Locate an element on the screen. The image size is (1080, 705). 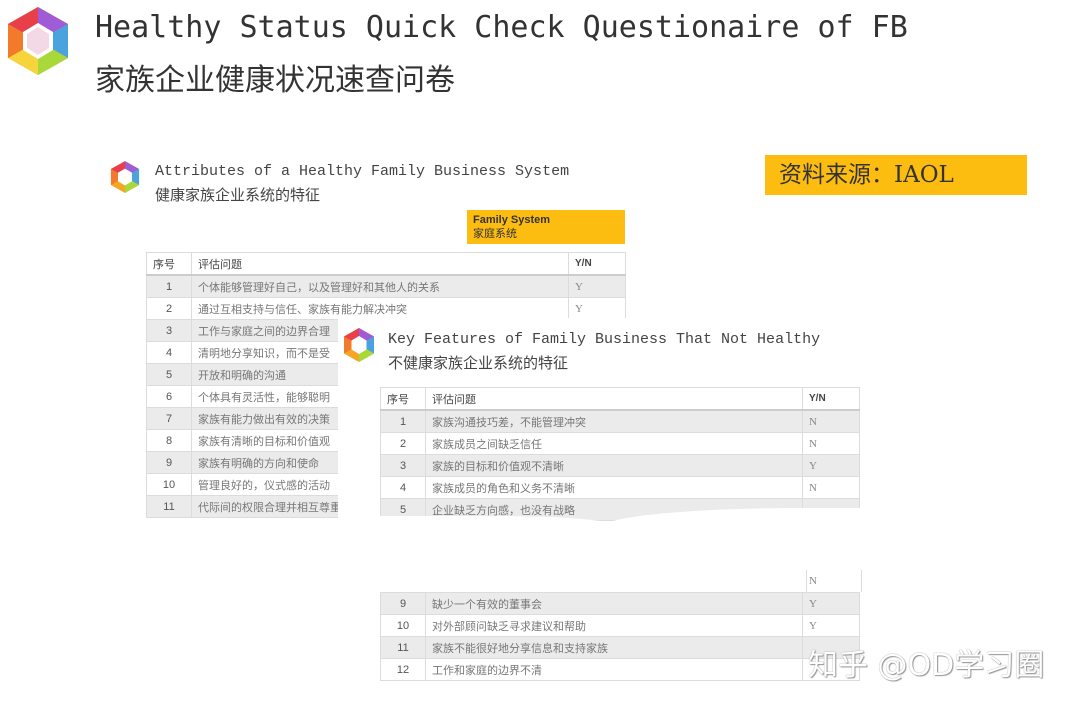
source-badge: 资料来源：IAOL is located at coordinates (896, 175).